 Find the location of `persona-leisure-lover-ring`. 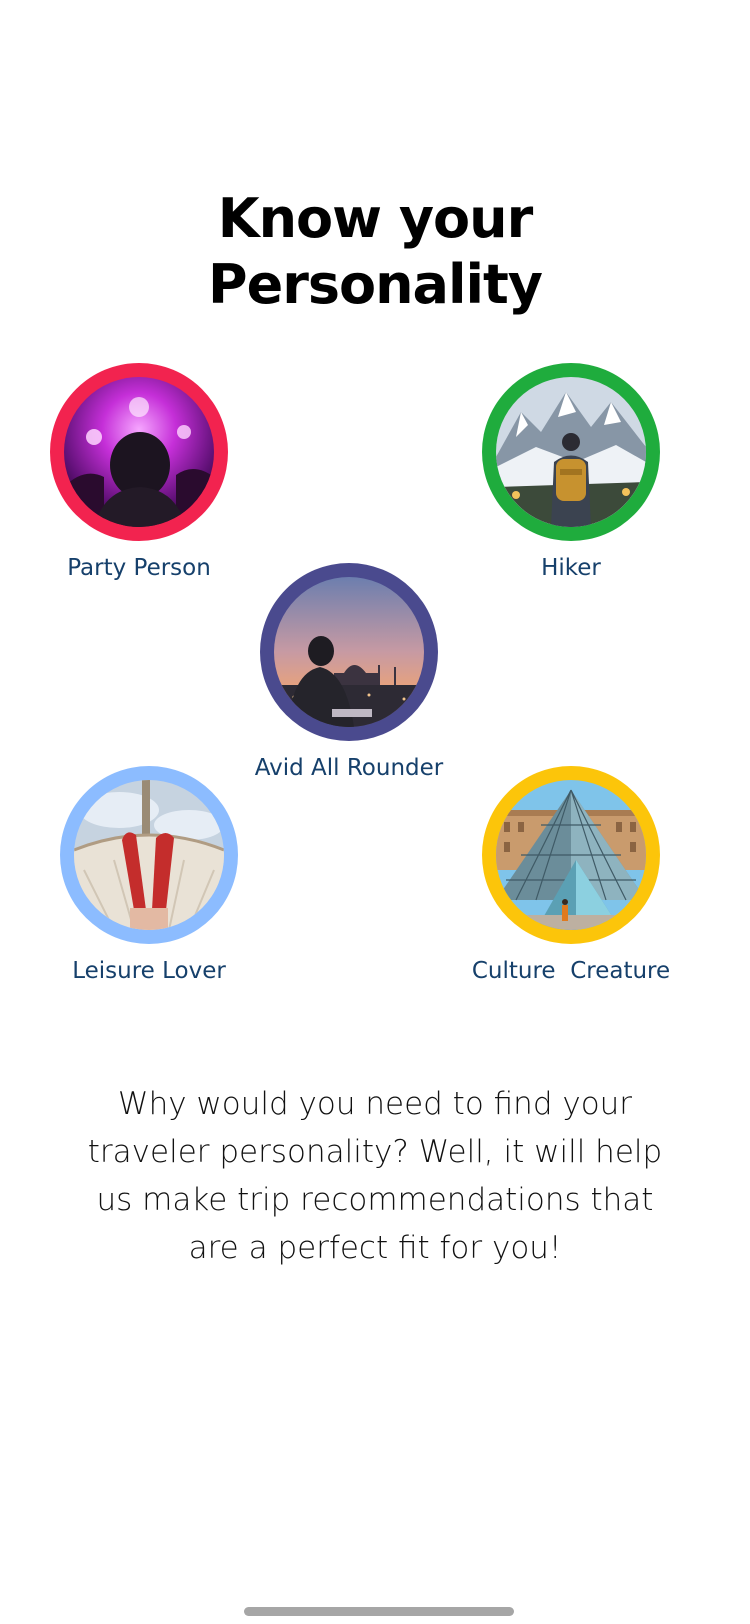

persona-leisure-lover-ring is located at coordinates (149, 855).